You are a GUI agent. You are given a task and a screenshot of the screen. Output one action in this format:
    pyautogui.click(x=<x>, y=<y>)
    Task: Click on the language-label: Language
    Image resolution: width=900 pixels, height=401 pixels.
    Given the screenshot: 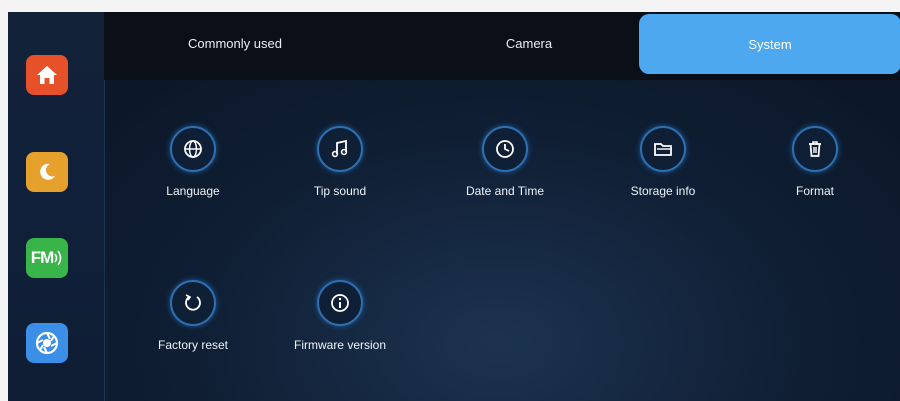 What is the action you would take?
    pyautogui.click(x=193, y=191)
    